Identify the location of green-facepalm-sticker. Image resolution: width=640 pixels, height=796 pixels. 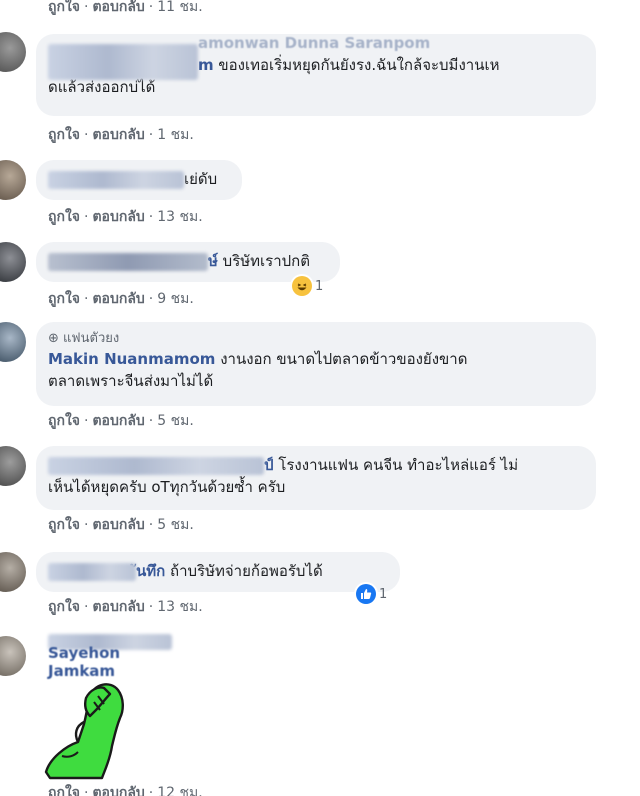
(87, 728).